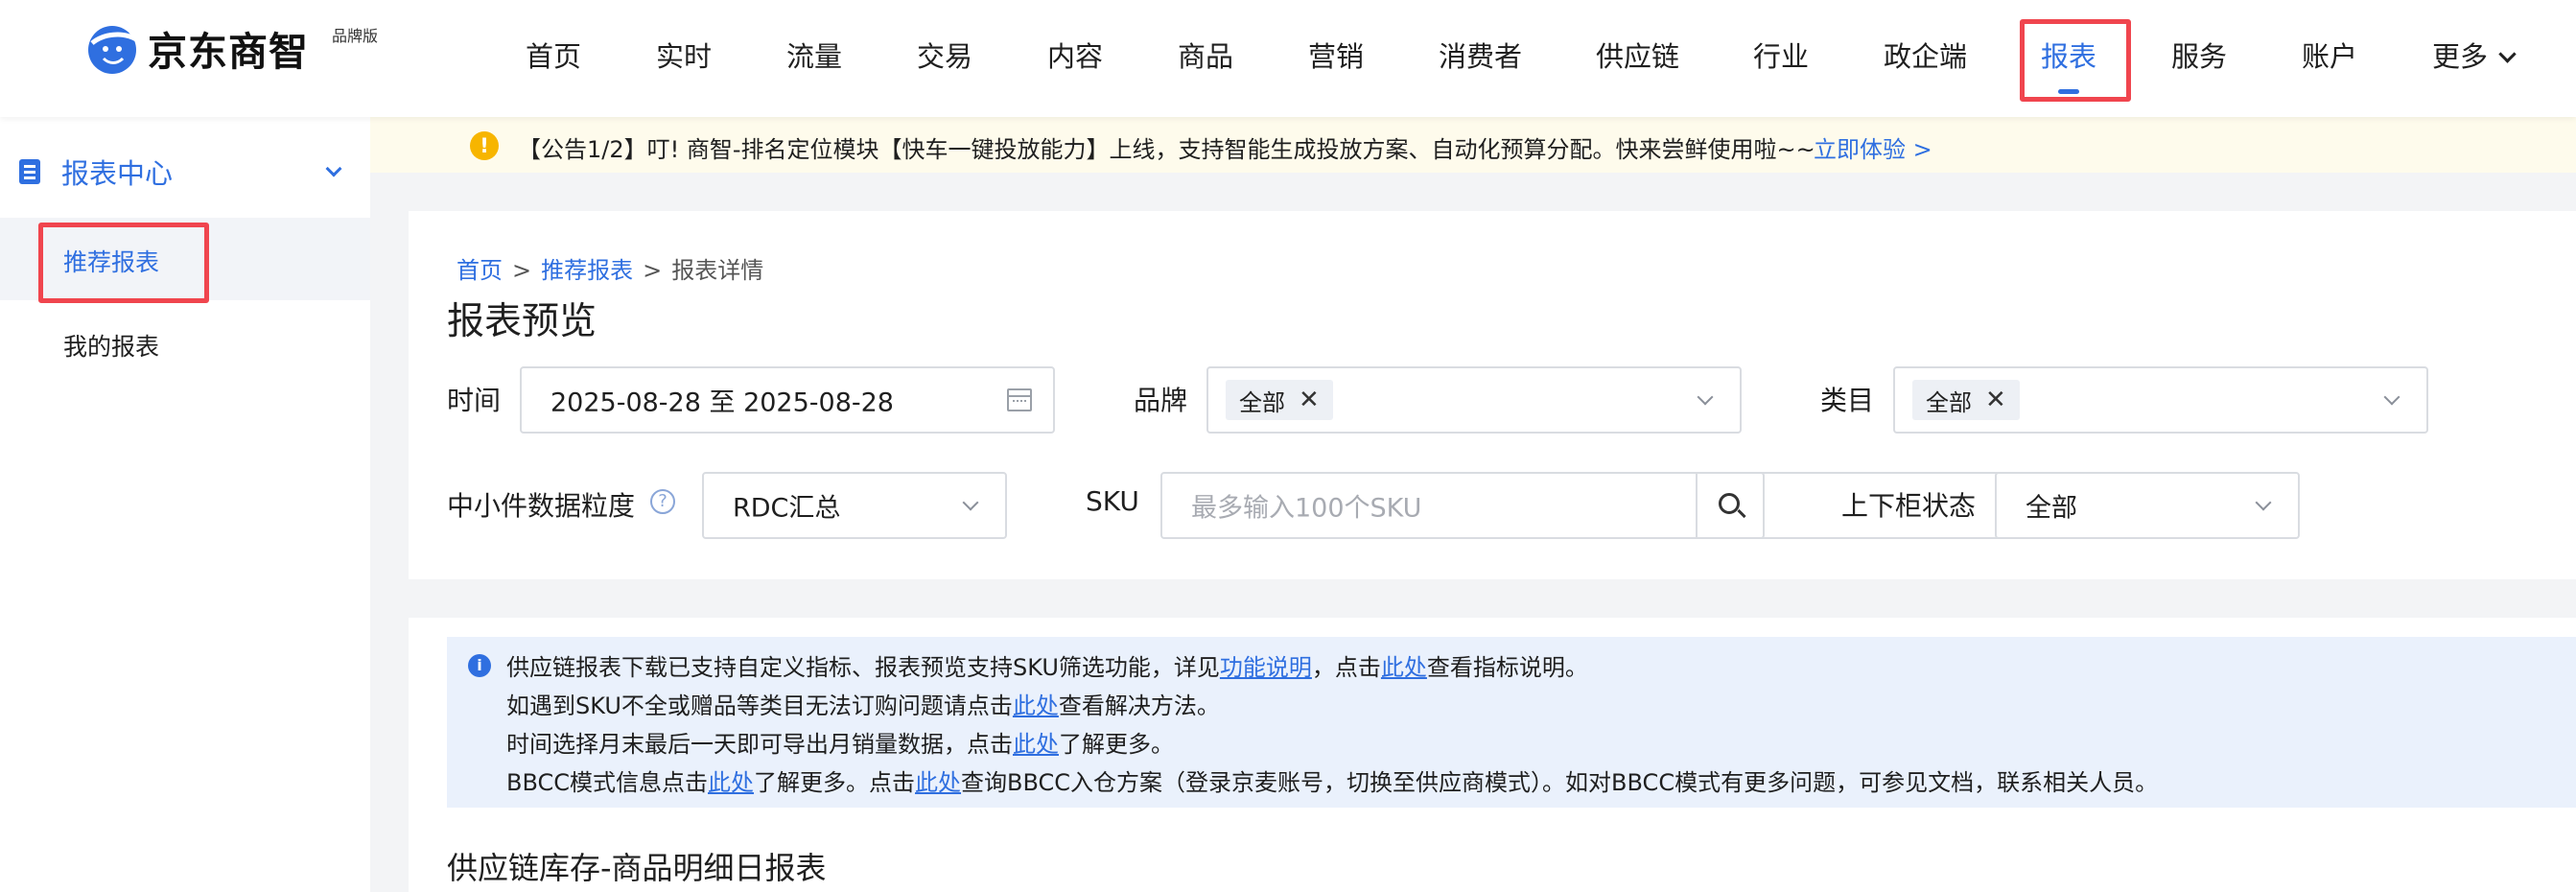  Describe the element at coordinates (474, 400) in the screenshot. I see `time-label: 时间` at that location.